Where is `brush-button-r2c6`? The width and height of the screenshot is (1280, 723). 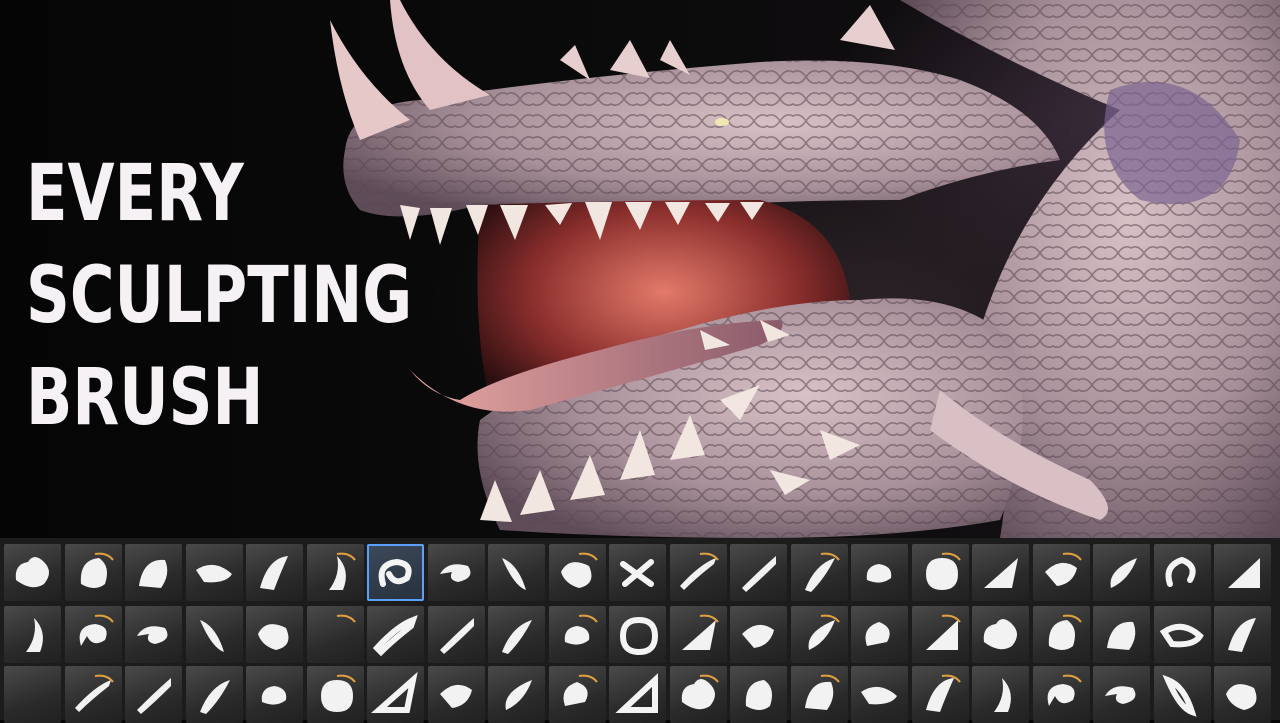 brush-button-r2c6 is located at coordinates (335, 634).